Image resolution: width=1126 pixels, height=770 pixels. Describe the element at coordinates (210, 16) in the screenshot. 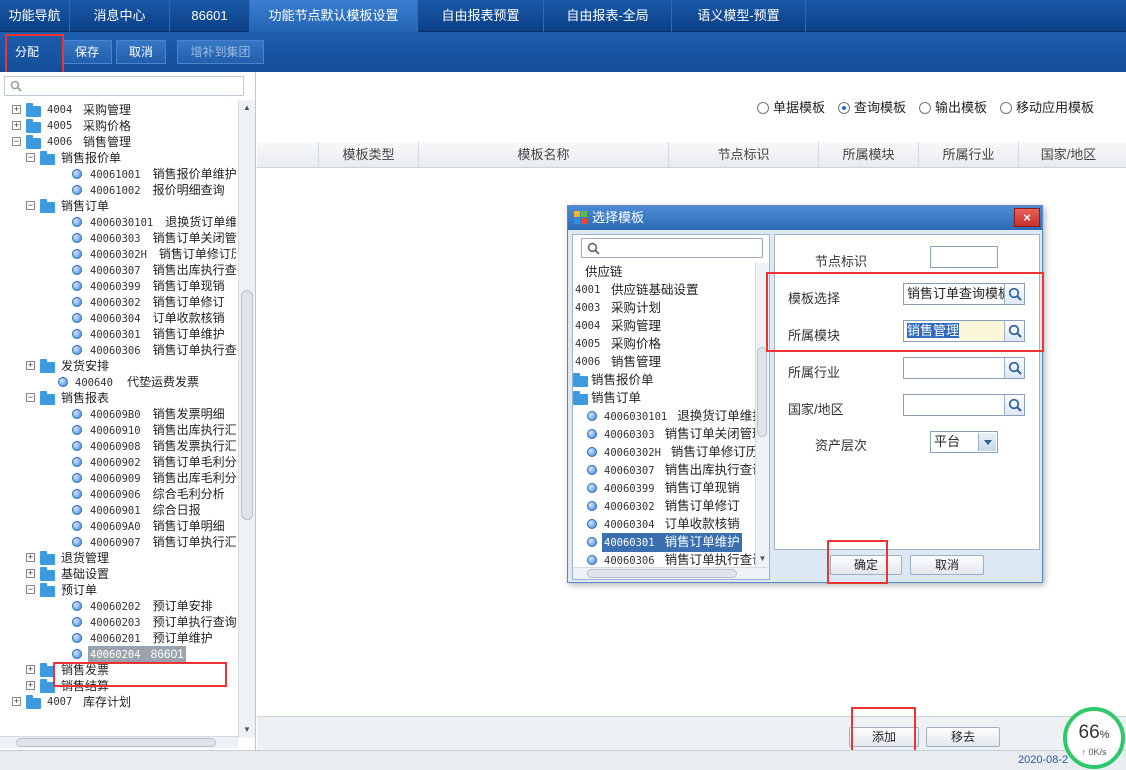

I see `top-tab-2: 86601` at that location.